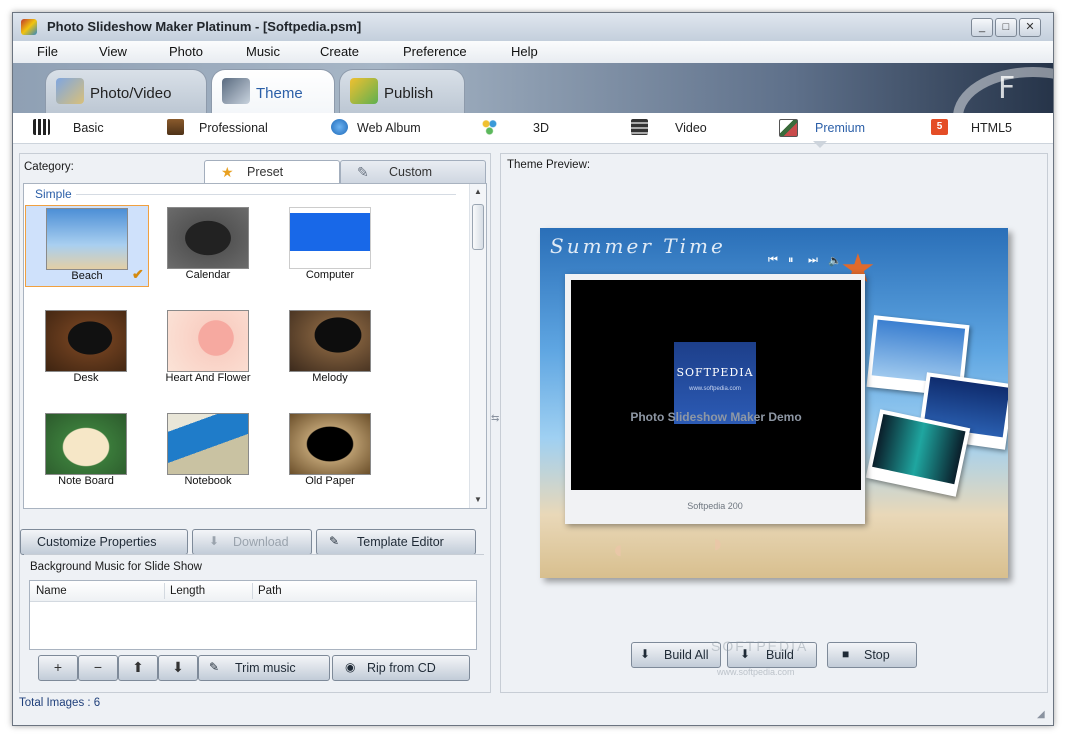 The image size is (1072, 744). Describe the element at coordinates (1030, 27) in the screenshot. I see `close-button: ✕` at that location.